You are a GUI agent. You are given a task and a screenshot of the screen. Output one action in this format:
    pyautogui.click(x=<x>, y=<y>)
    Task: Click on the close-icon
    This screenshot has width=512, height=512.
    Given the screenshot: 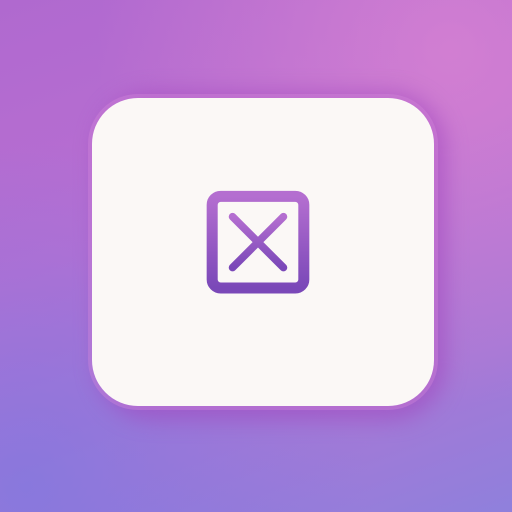 What is the action you would take?
    pyautogui.click(x=258, y=242)
    